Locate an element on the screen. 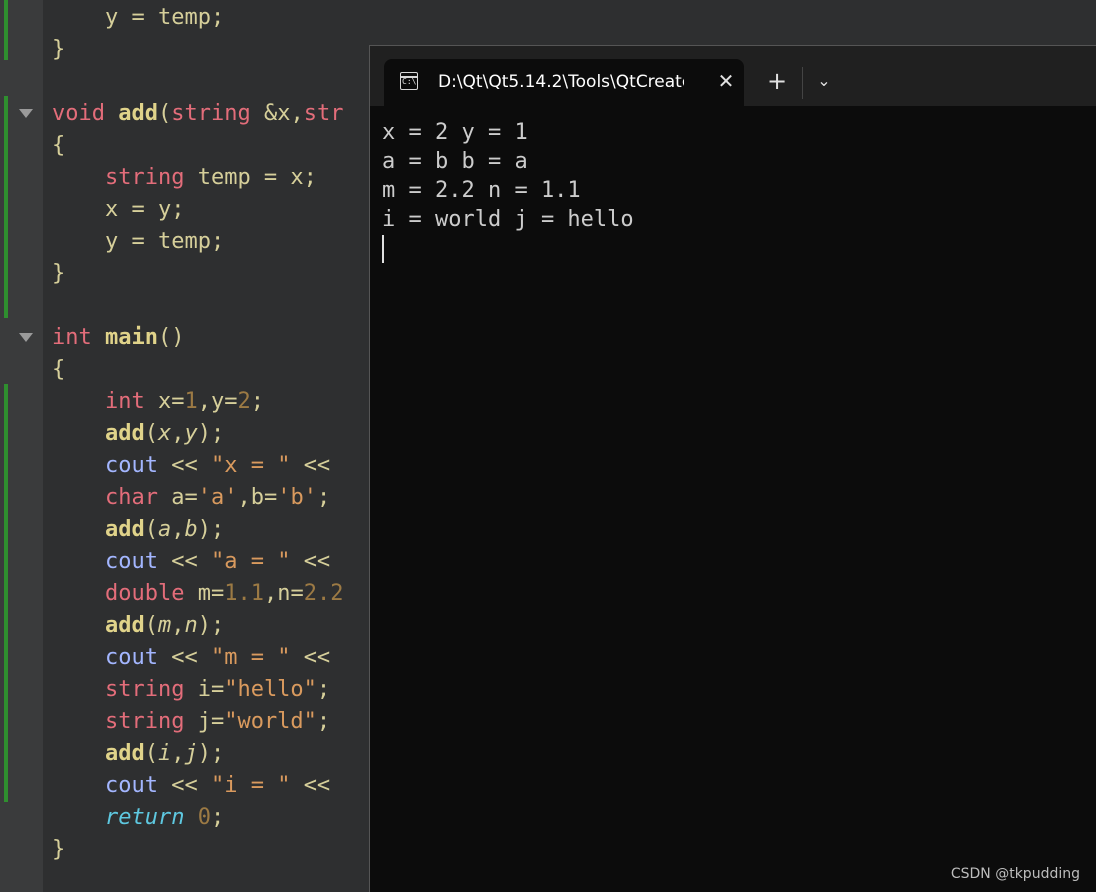 Image resolution: width=1096 pixels, height=892 pixels. code-token: "a = " is located at coordinates (257, 561).